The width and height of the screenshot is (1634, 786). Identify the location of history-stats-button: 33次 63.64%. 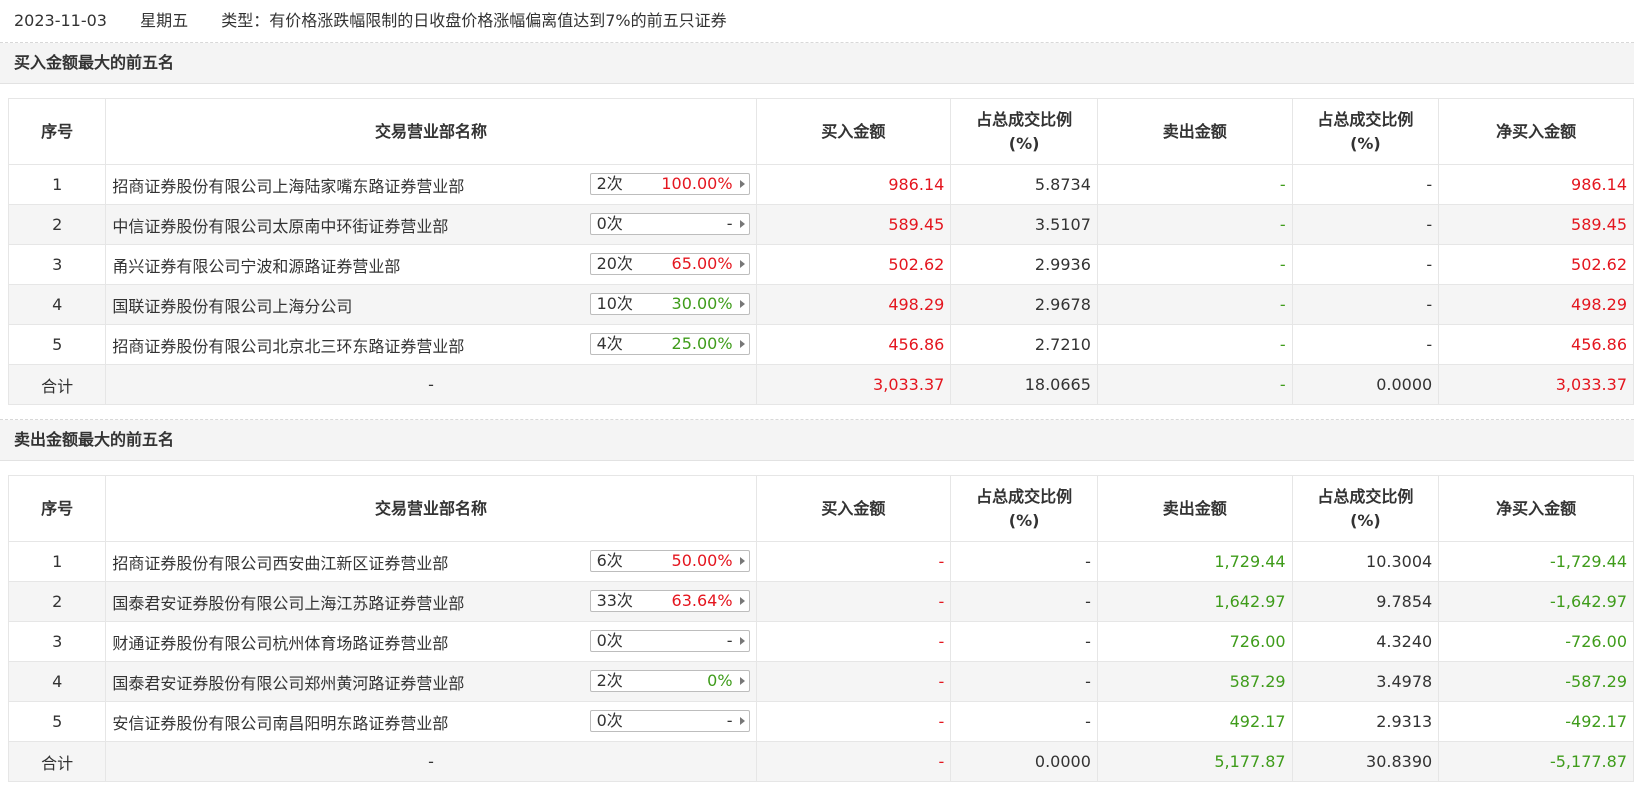
(669, 601).